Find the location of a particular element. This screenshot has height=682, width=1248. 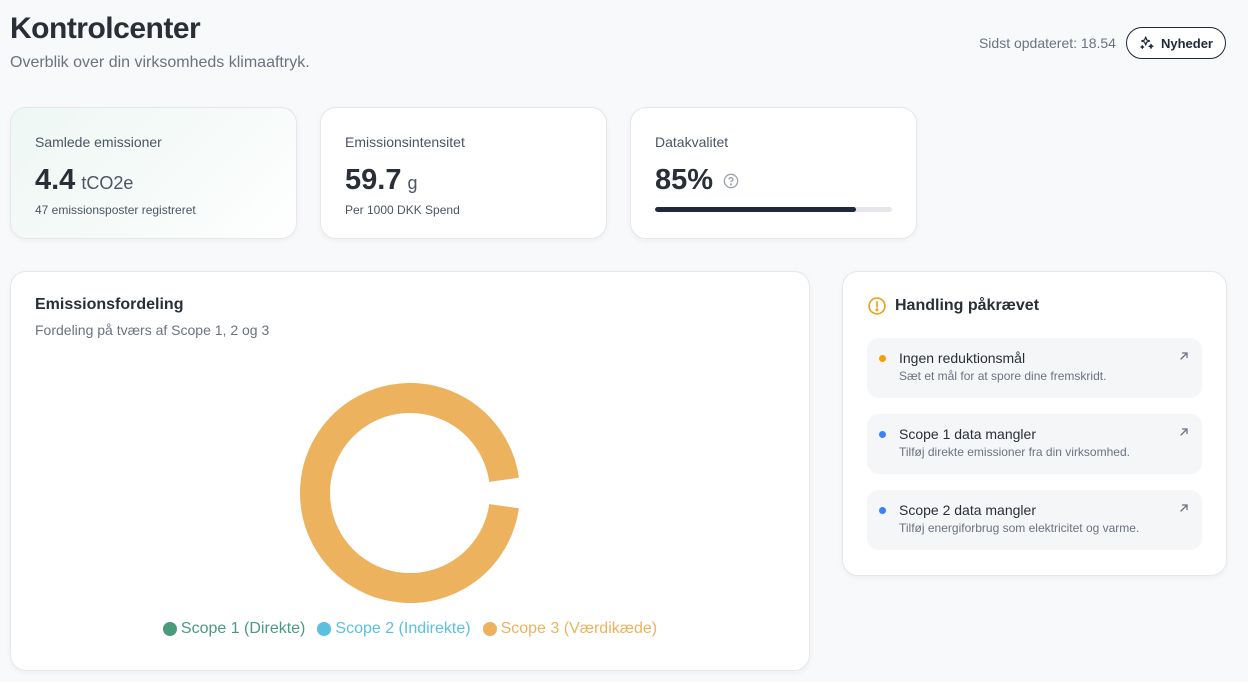

action-title: Scope 1 data mangler is located at coordinates (967, 434).